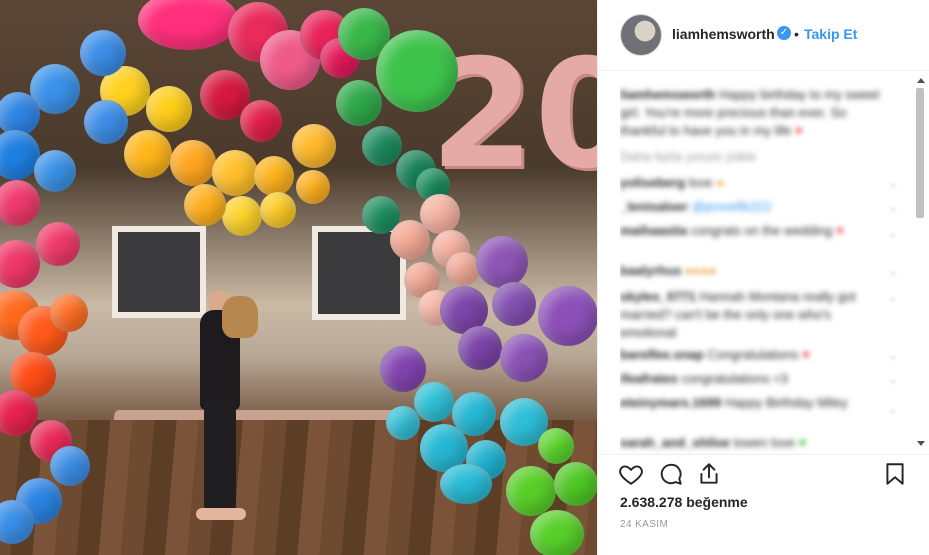  I want to click on scroll-up-arrow, so click(921, 80).